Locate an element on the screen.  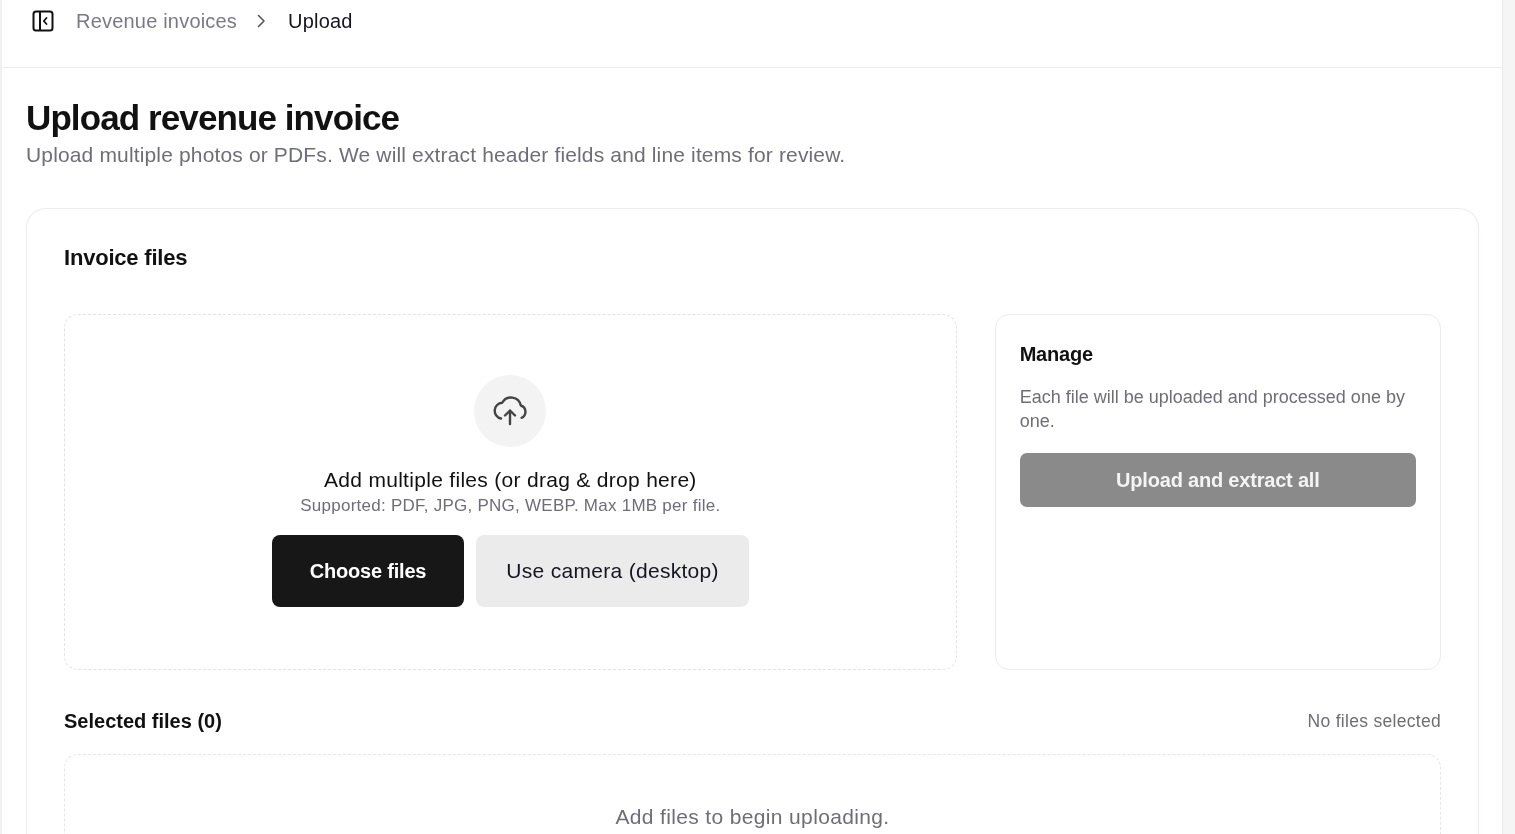
camera-button: Use camera (desktop) is located at coordinates (612, 571).